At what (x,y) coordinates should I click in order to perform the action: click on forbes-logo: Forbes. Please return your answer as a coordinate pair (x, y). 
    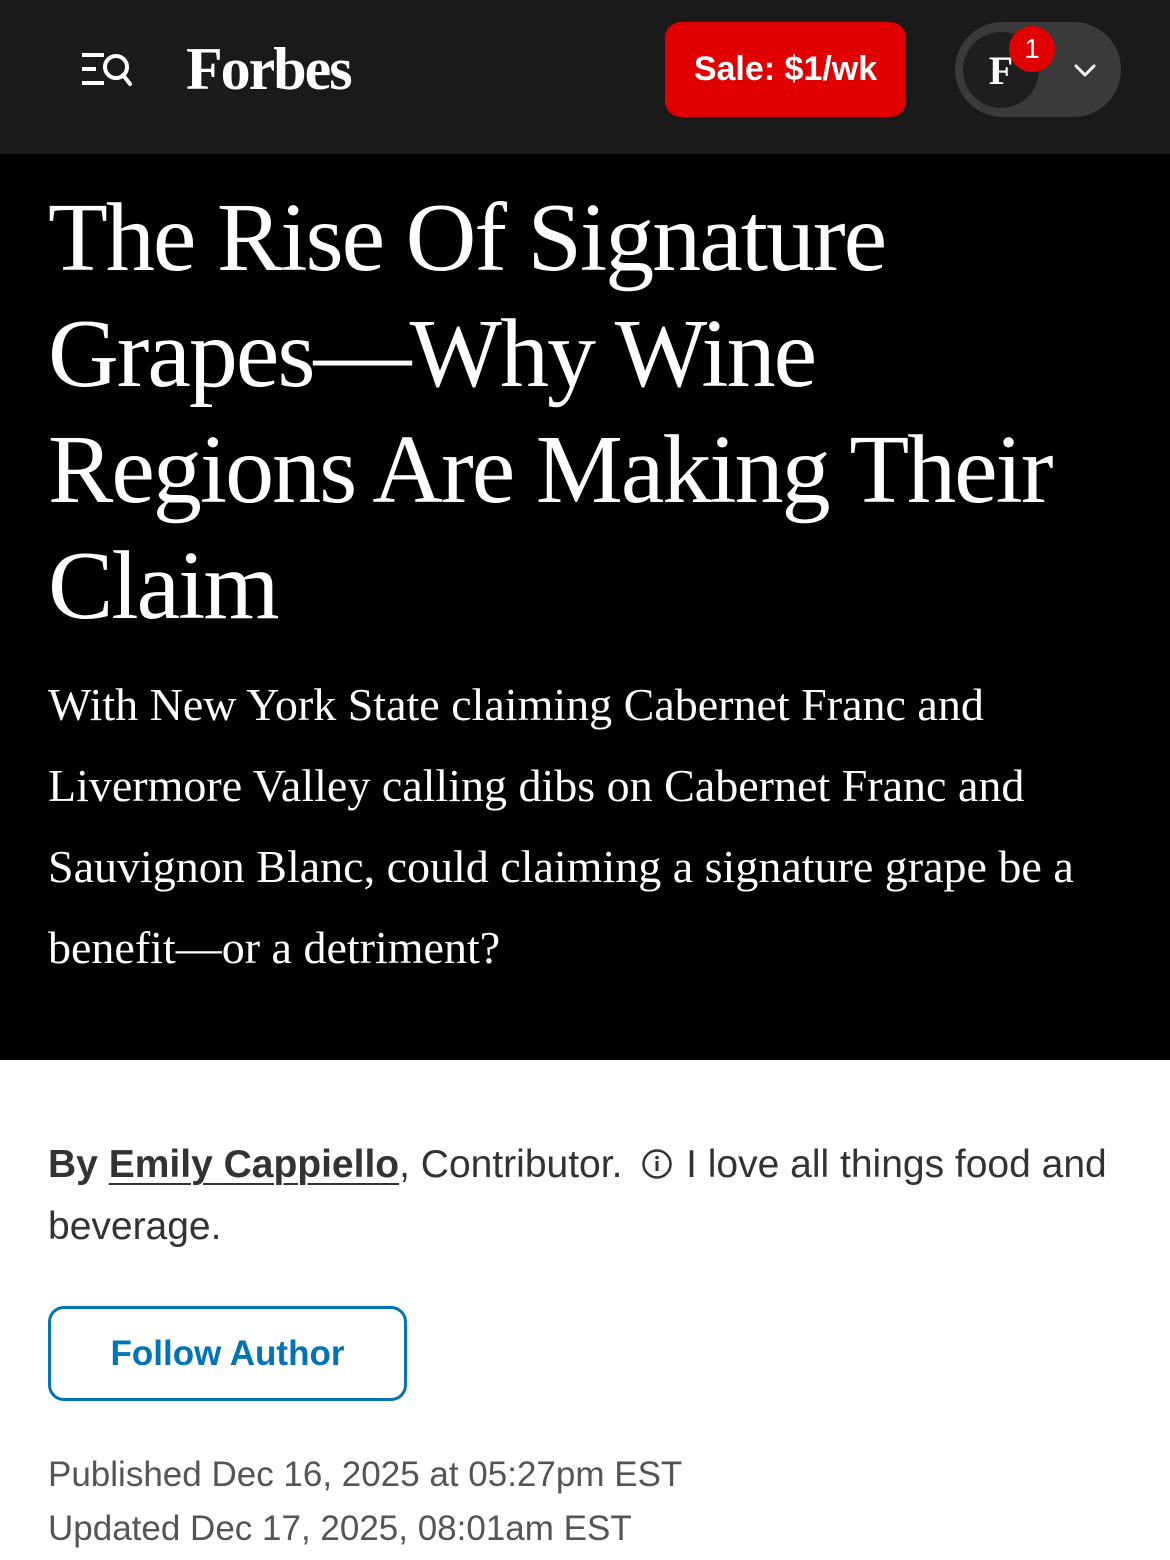
    Looking at the image, I should click on (269, 69).